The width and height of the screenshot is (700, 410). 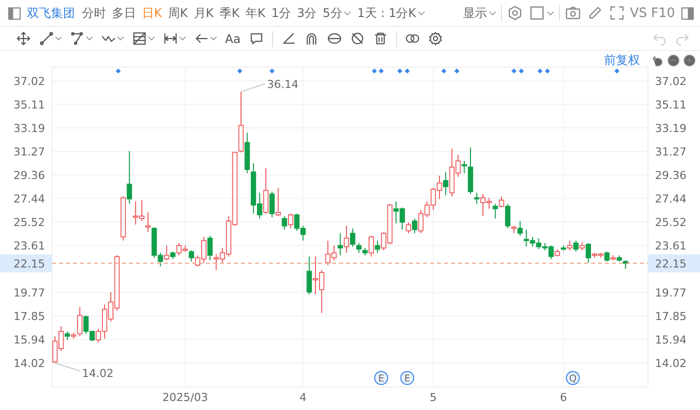 What do you see at coordinates (98, 373) in the screenshot?
I see `low-price-label: 14.02` at bounding box center [98, 373].